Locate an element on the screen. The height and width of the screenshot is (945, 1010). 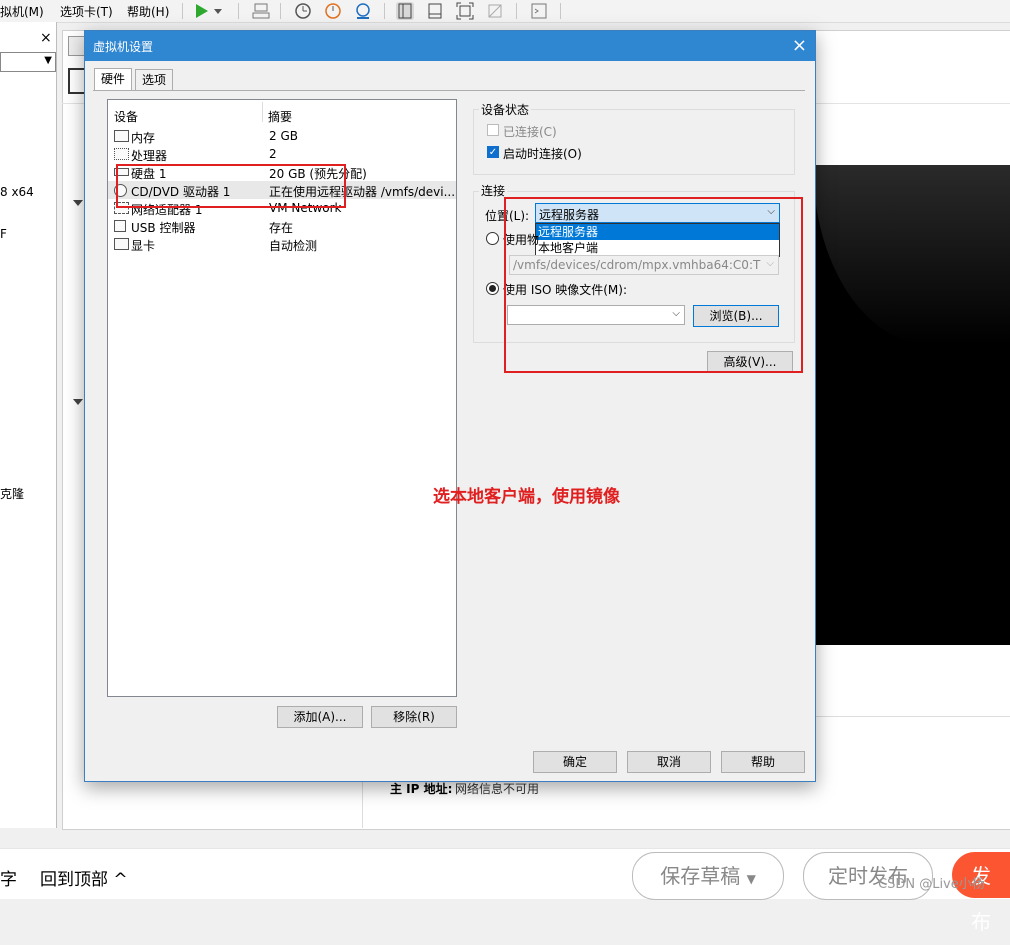
library-pane: × ▼ 8 x64 F 克隆 is located at coordinates (28, 425).